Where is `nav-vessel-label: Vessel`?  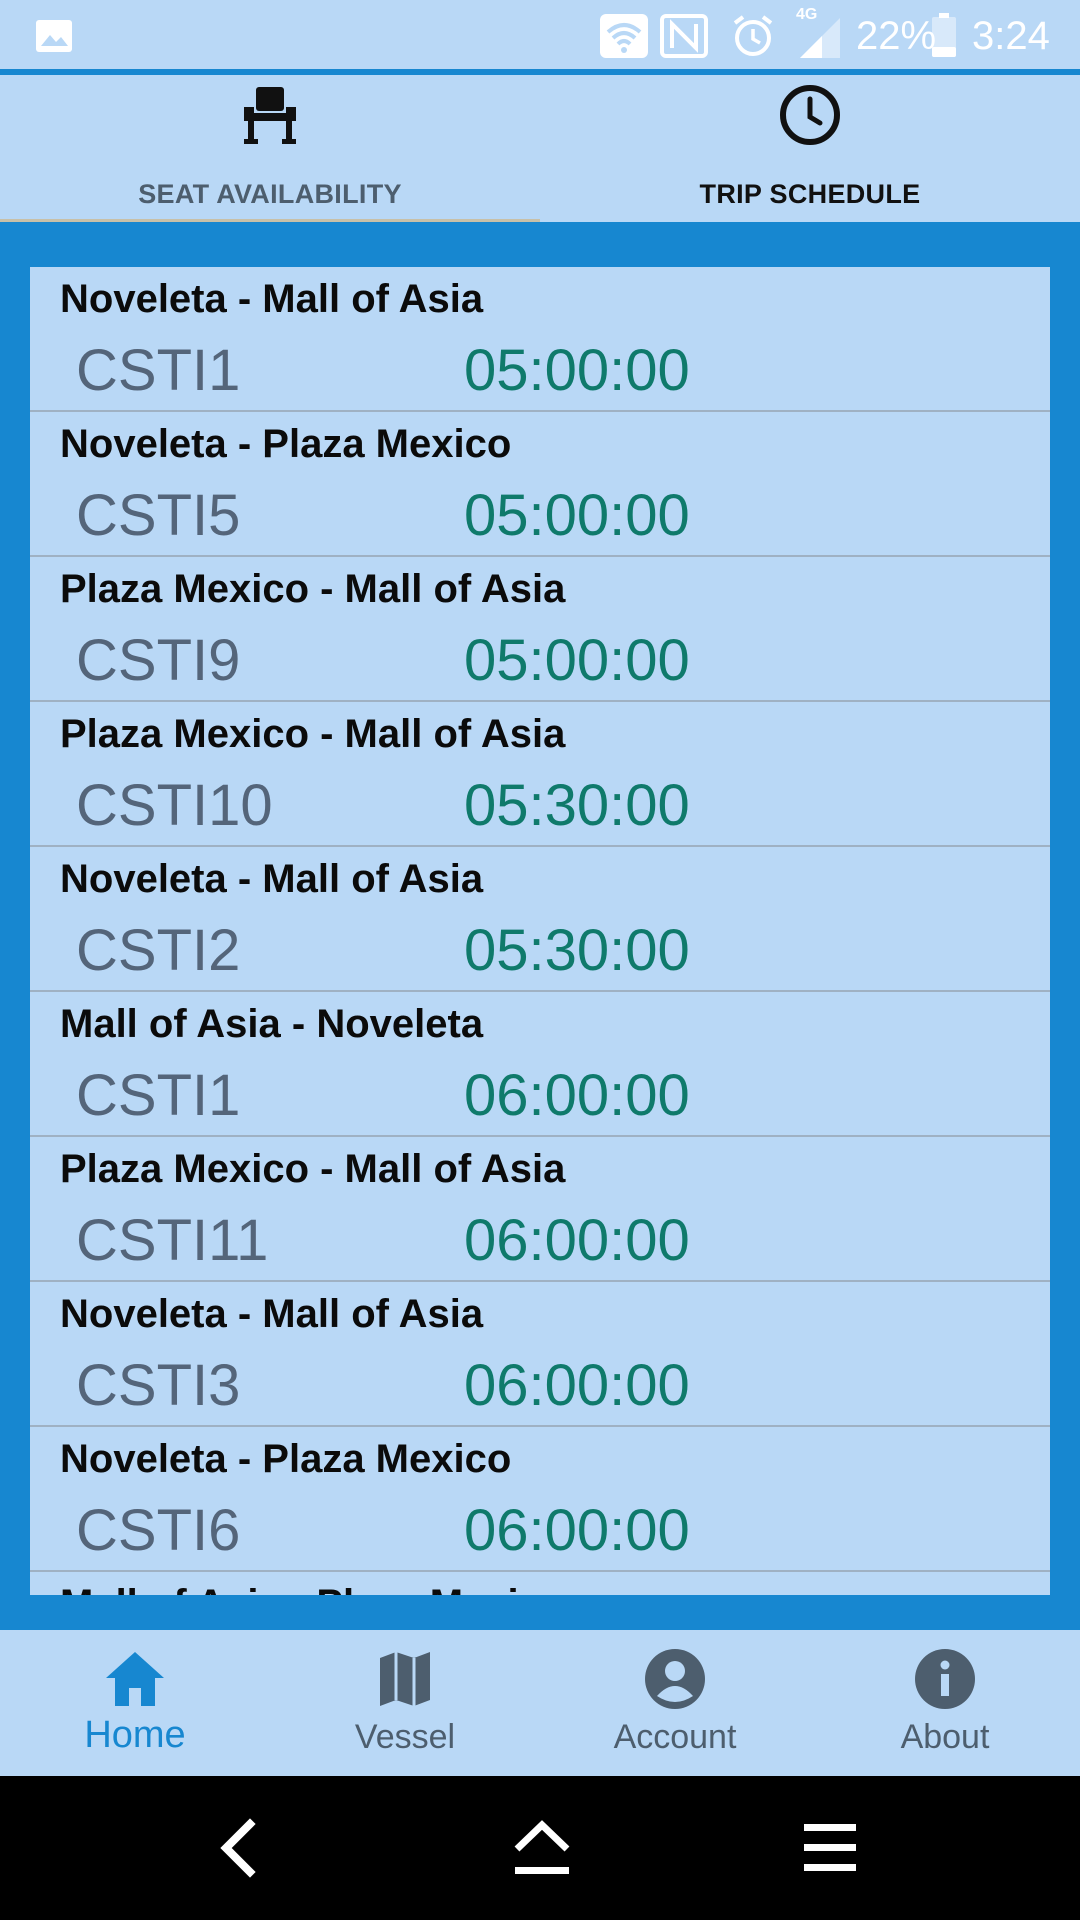 nav-vessel-label: Vessel is located at coordinates (405, 1737).